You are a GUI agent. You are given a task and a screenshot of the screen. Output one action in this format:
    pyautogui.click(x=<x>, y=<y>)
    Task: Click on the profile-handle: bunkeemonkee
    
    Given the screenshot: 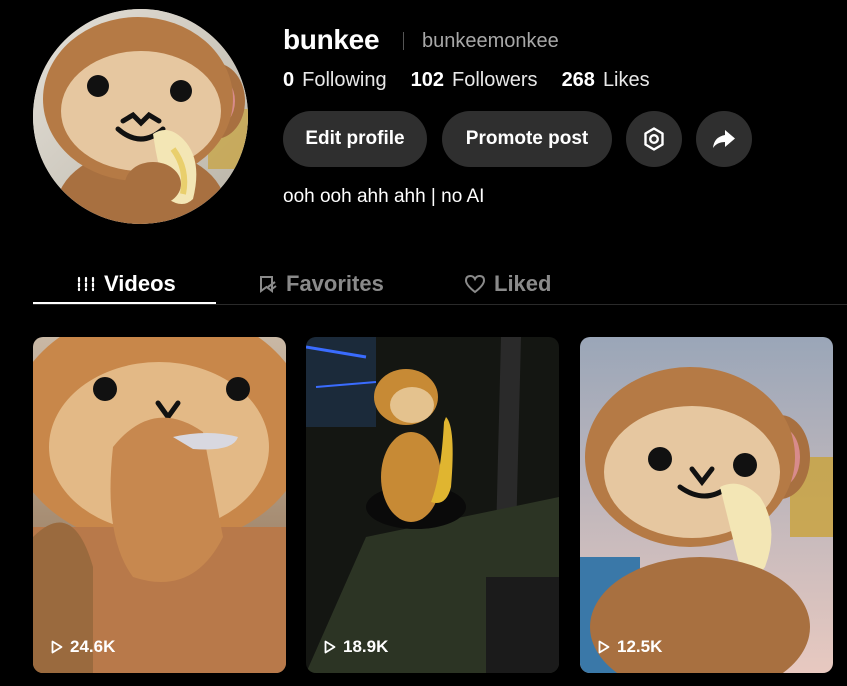 What is the action you would take?
    pyautogui.click(x=490, y=41)
    